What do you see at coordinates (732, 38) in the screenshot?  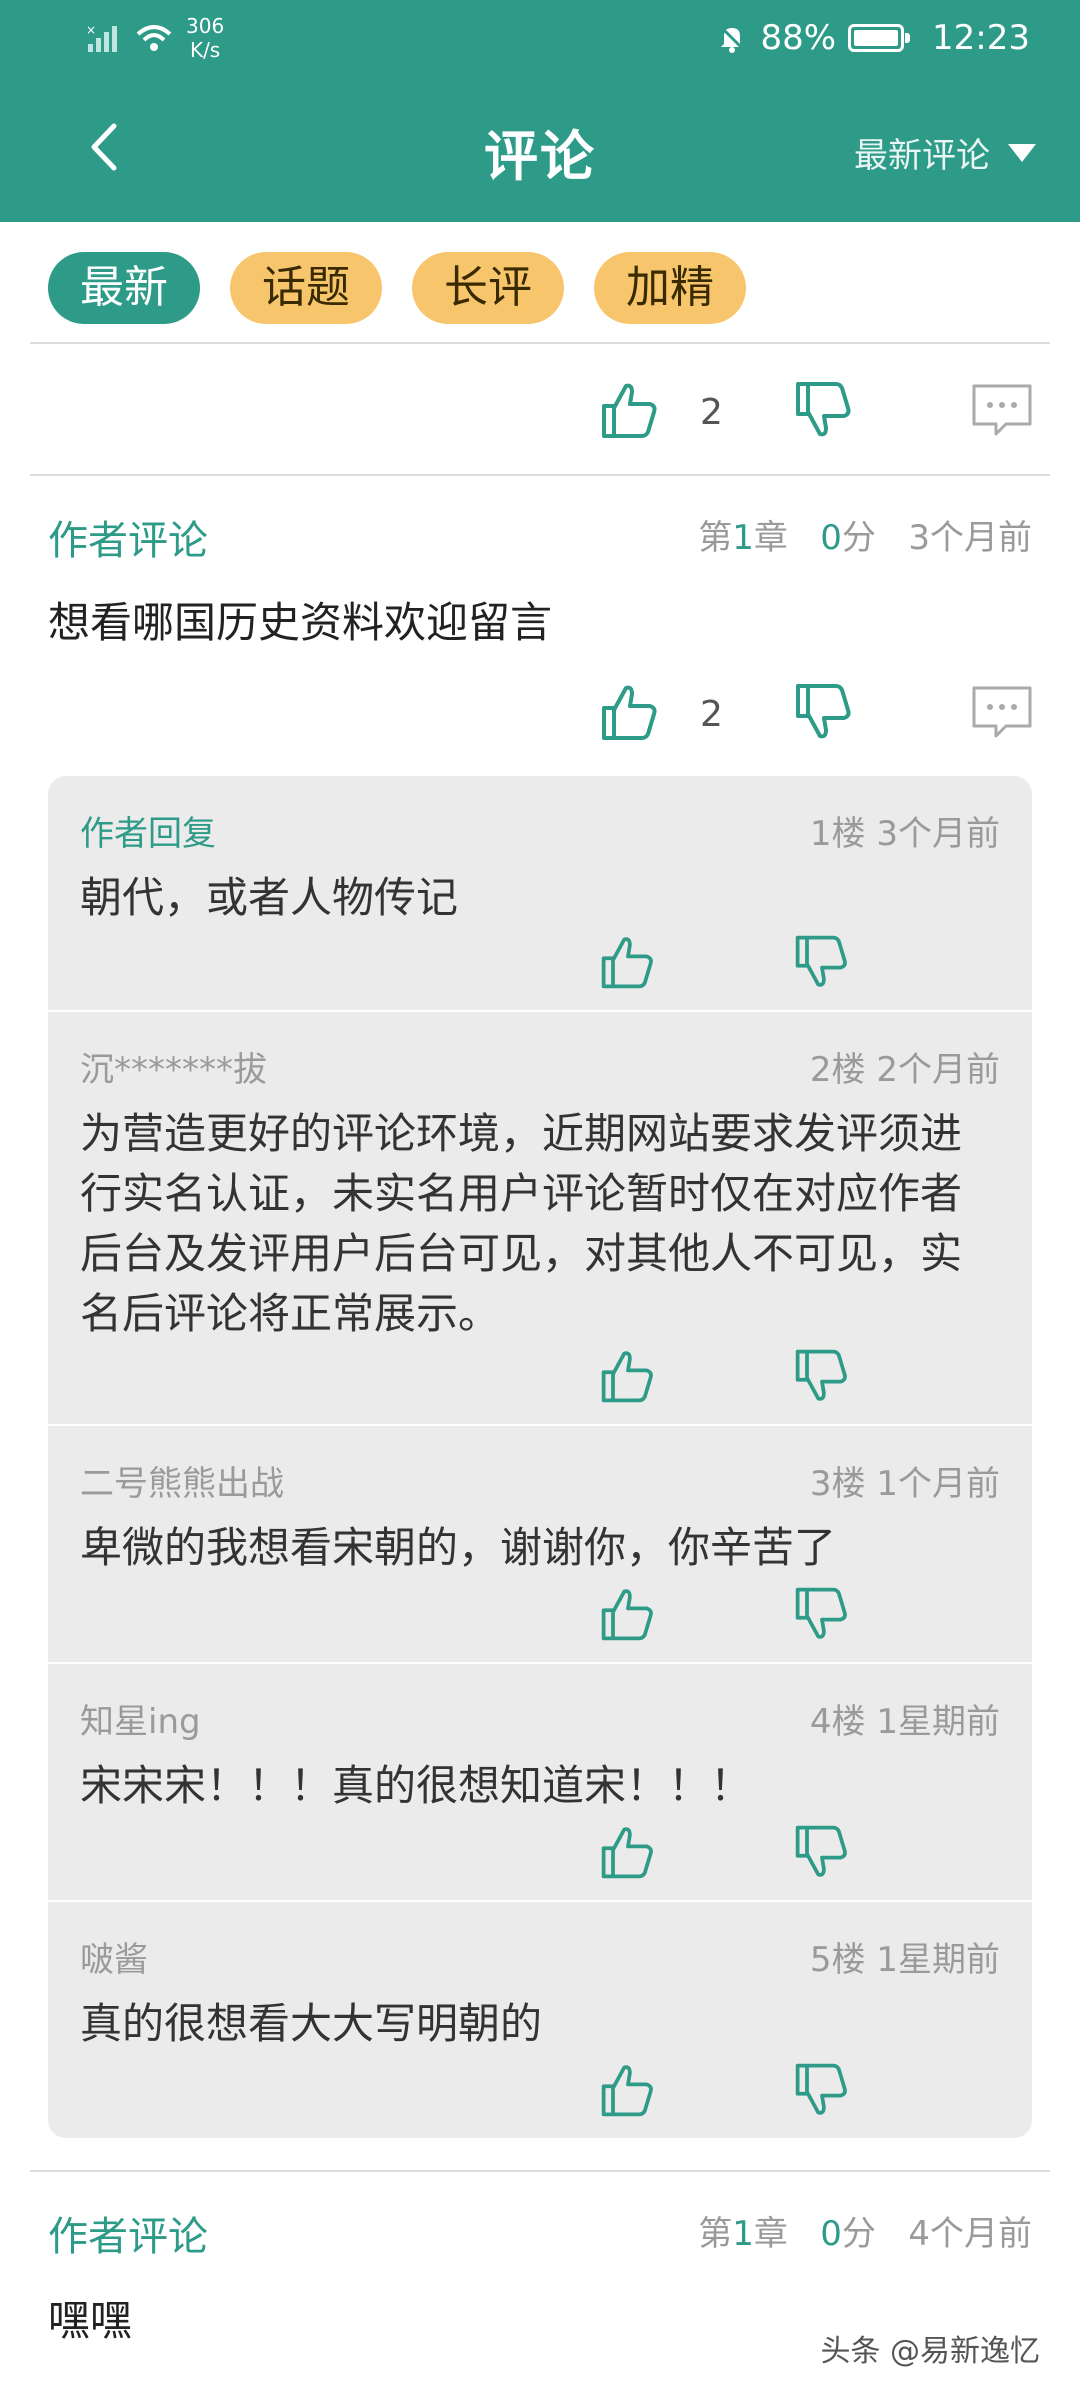 I see `bell-muted-icon` at bounding box center [732, 38].